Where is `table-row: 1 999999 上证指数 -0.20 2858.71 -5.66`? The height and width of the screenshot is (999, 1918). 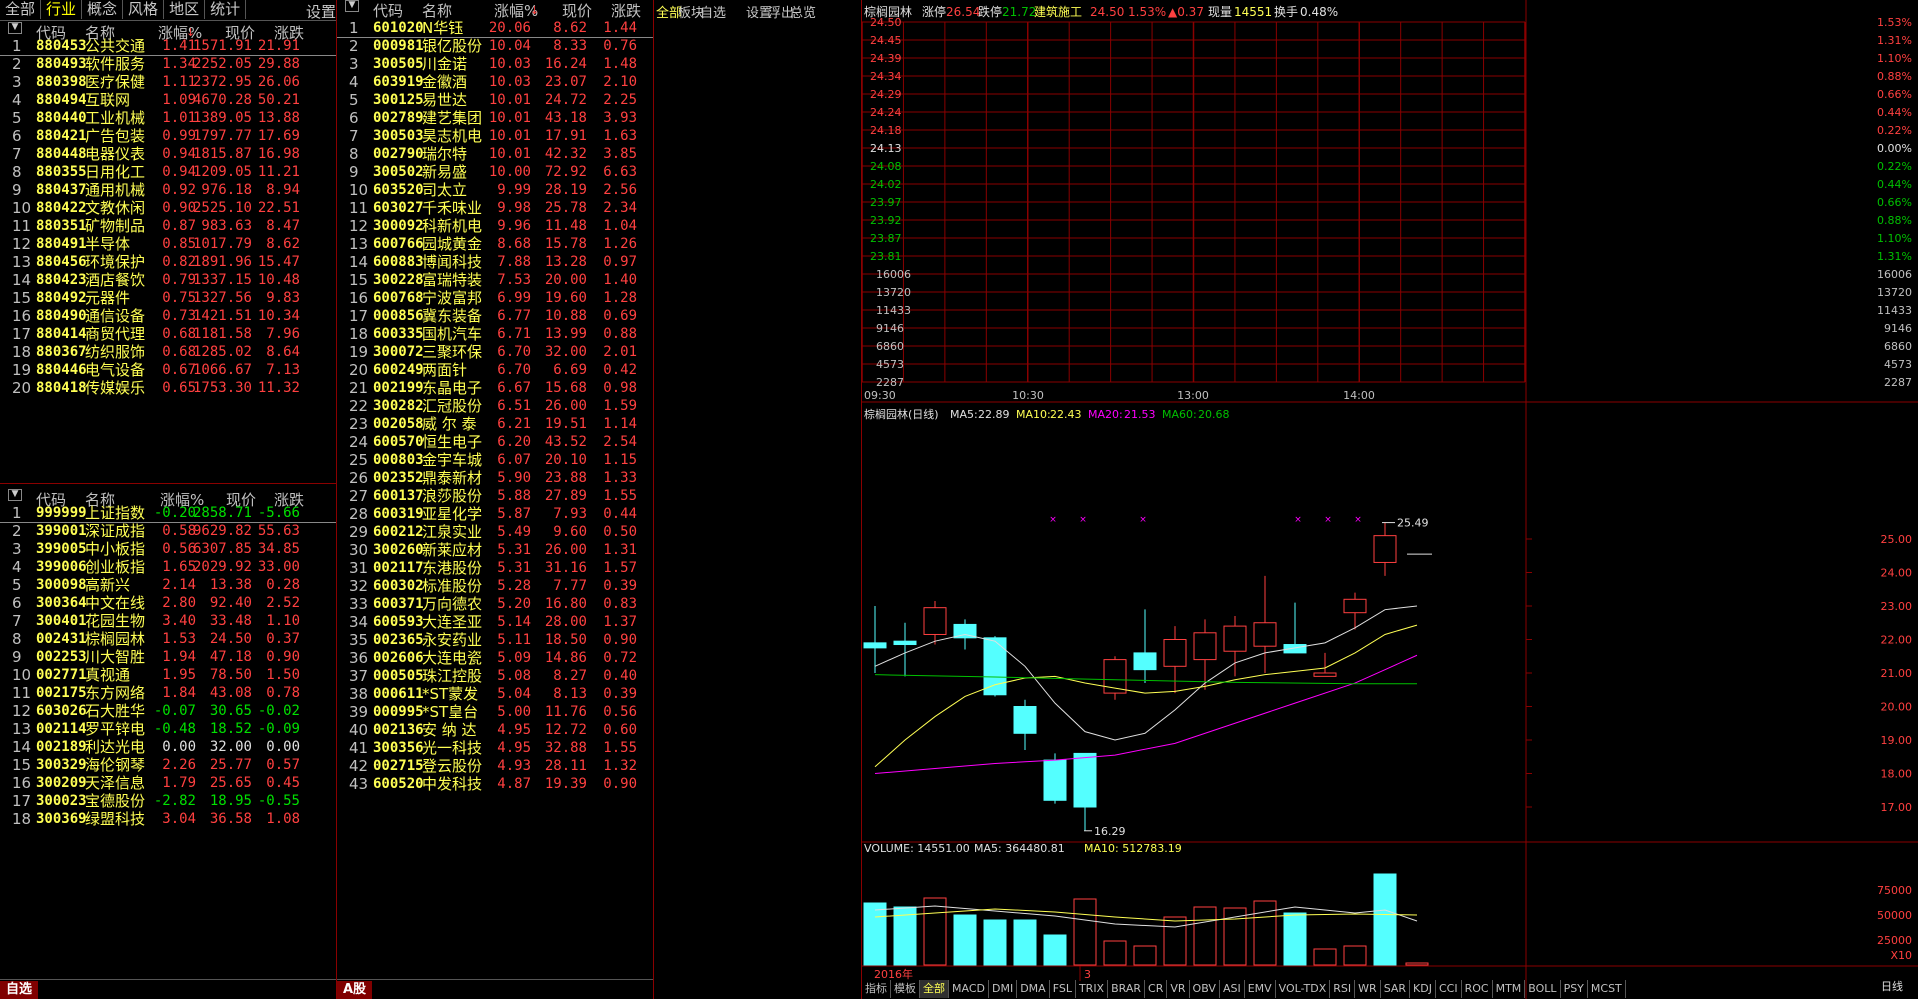 table-row: 1 999999 上证指数 -0.20 2858.71 -5.66 is located at coordinates (168, 513).